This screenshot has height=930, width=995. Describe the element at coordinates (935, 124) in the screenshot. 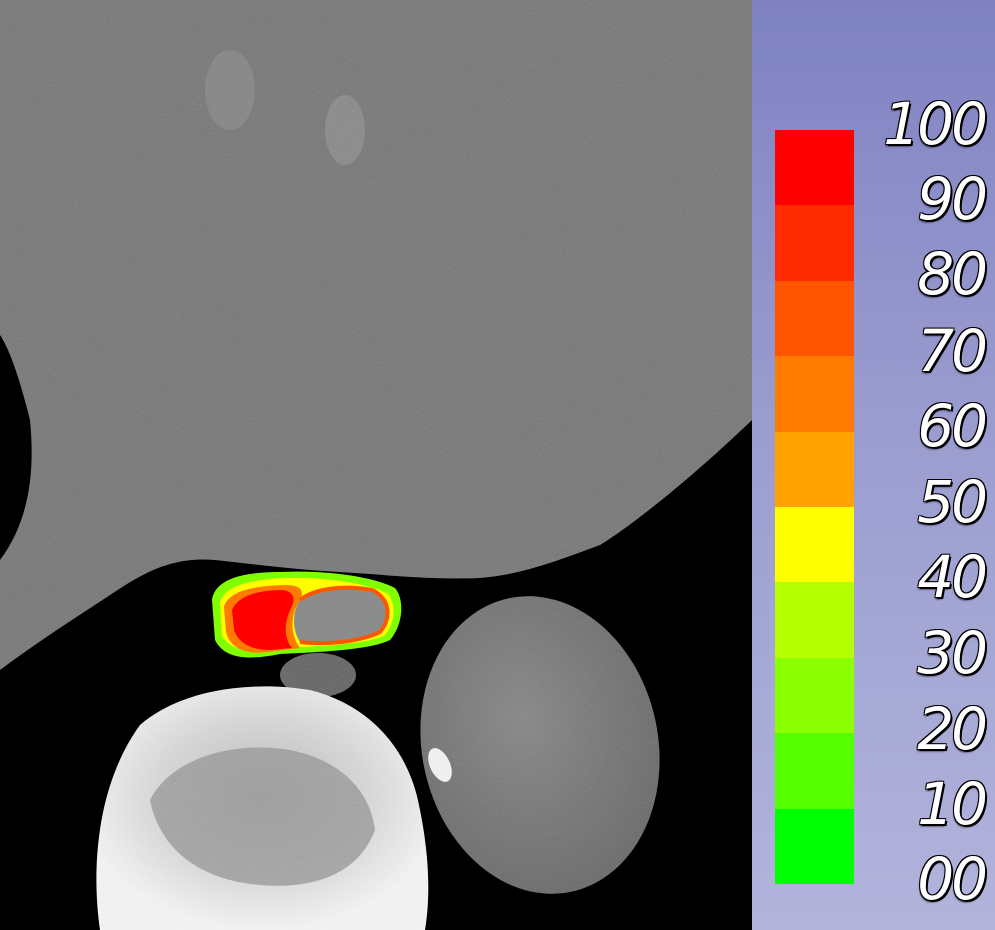

I see `tick-label: 100` at that location.